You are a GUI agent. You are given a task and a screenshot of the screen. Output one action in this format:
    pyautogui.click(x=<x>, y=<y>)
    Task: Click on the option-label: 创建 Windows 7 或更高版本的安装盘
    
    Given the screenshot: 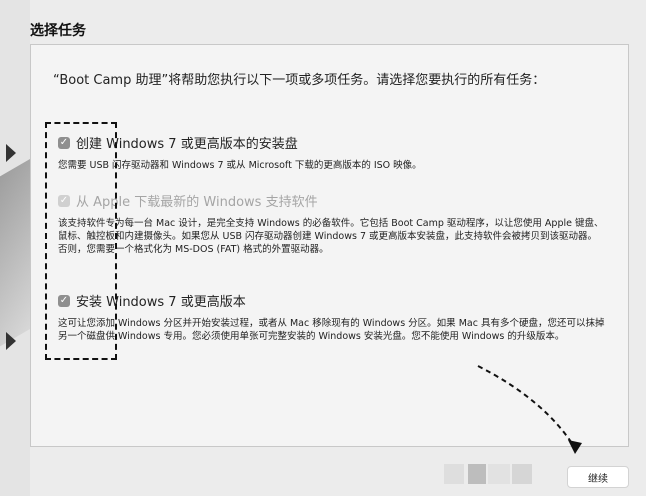 What is the action you would take?
    pyautogui.click(x=187, y=142)
    